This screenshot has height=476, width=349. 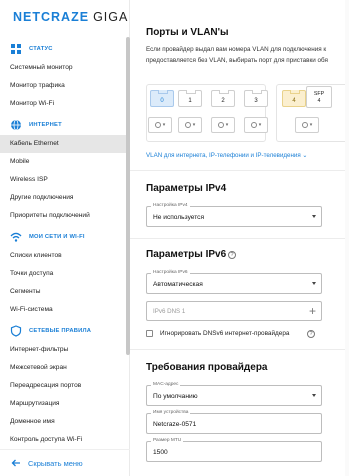 I want to click on brand-model: GIGA, so click(x=111, y=17).